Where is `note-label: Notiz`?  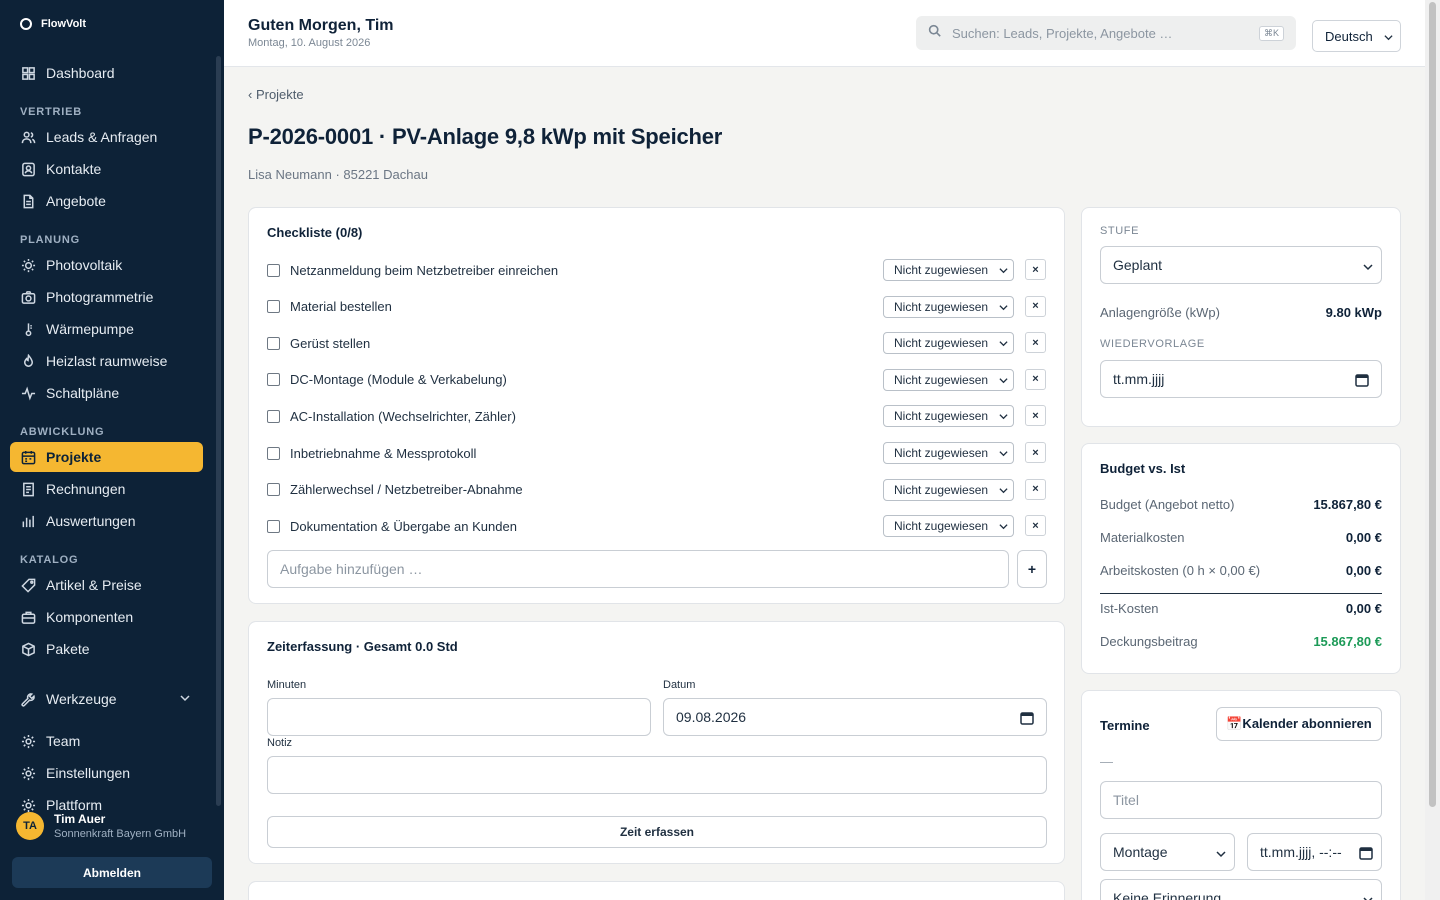
note-label: Notiz is located at coordinates (280, 743).